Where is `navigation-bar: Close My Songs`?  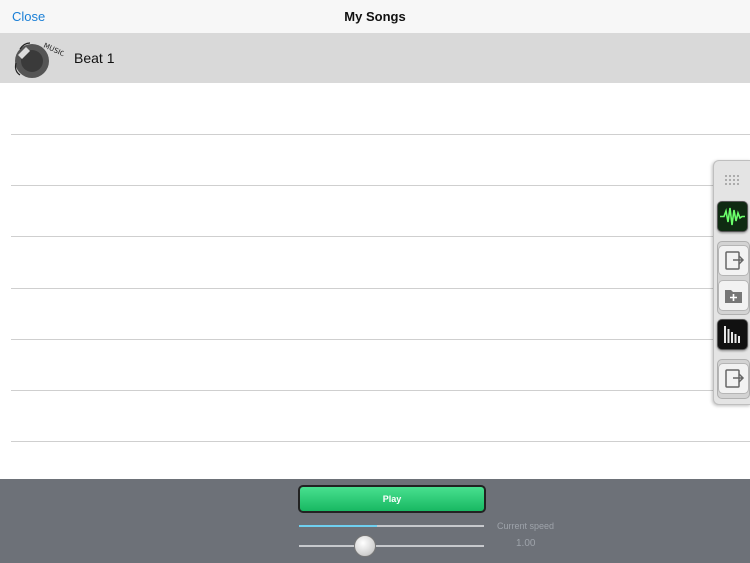 navigation-bar: Close My Songs is located at coordinates (375, 17).